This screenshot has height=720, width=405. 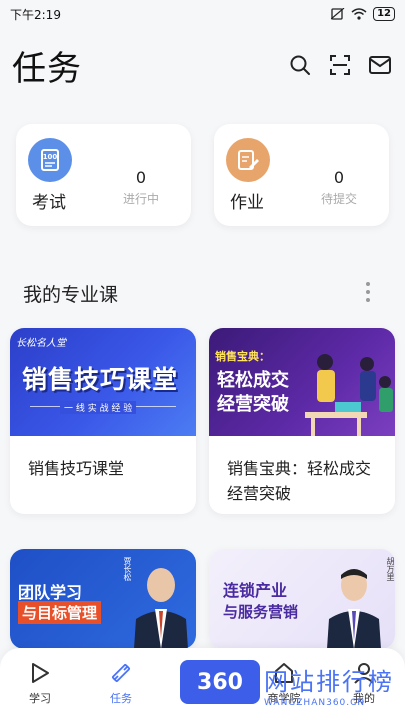 What do you see at coordinates (100, 379) in the screenshot?
I see `thumb-title: 销售技巧课堂` at bounding box center [100, 379].